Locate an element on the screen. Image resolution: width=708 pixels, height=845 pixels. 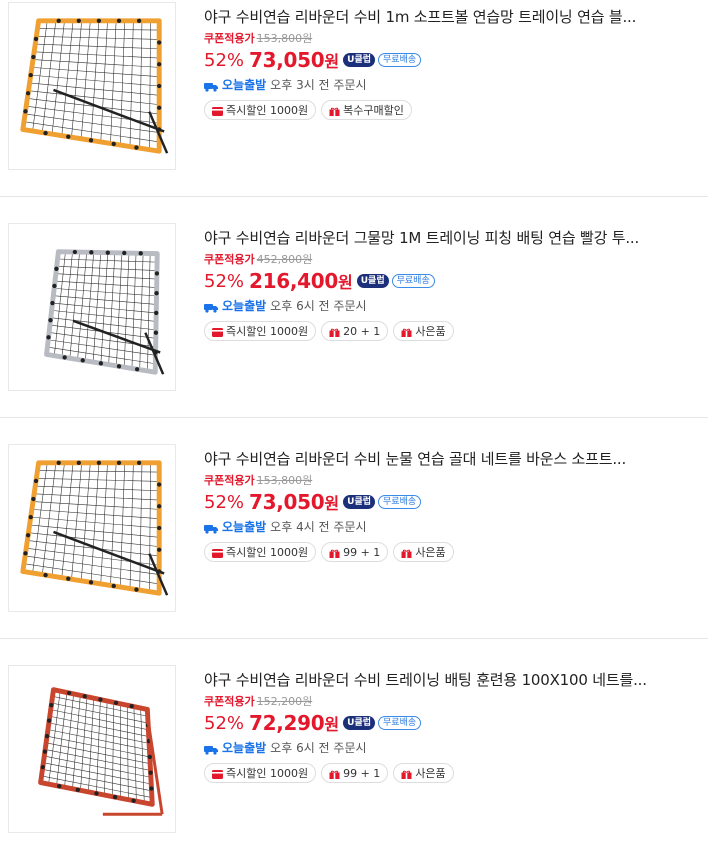
promo-badges: 즉시할인 1000원 20 + 1 사은품 is located at coordinates (454, 331).